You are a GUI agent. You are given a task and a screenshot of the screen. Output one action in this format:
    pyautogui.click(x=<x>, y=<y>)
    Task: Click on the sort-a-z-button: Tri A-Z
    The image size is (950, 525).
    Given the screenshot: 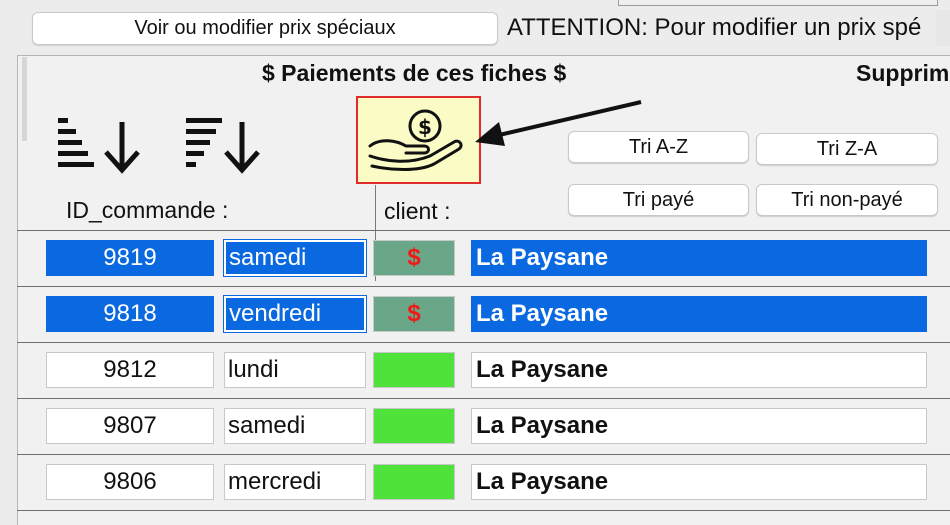 What is the action you would take?
    pyautogui.click(x=658, y=147)
    